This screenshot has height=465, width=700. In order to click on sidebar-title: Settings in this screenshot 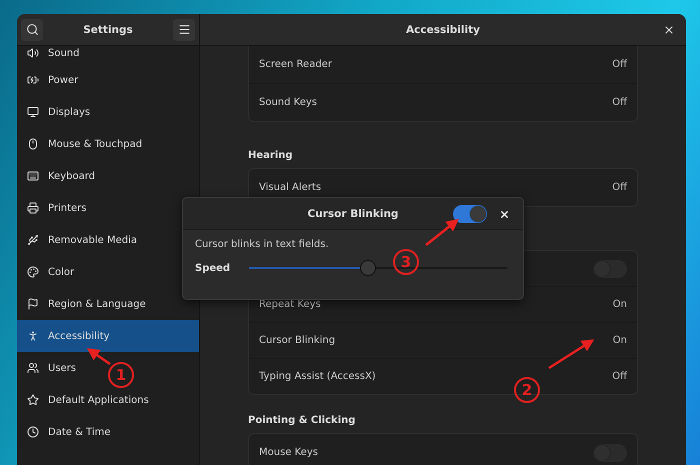, I will do `click(108, 30)`.